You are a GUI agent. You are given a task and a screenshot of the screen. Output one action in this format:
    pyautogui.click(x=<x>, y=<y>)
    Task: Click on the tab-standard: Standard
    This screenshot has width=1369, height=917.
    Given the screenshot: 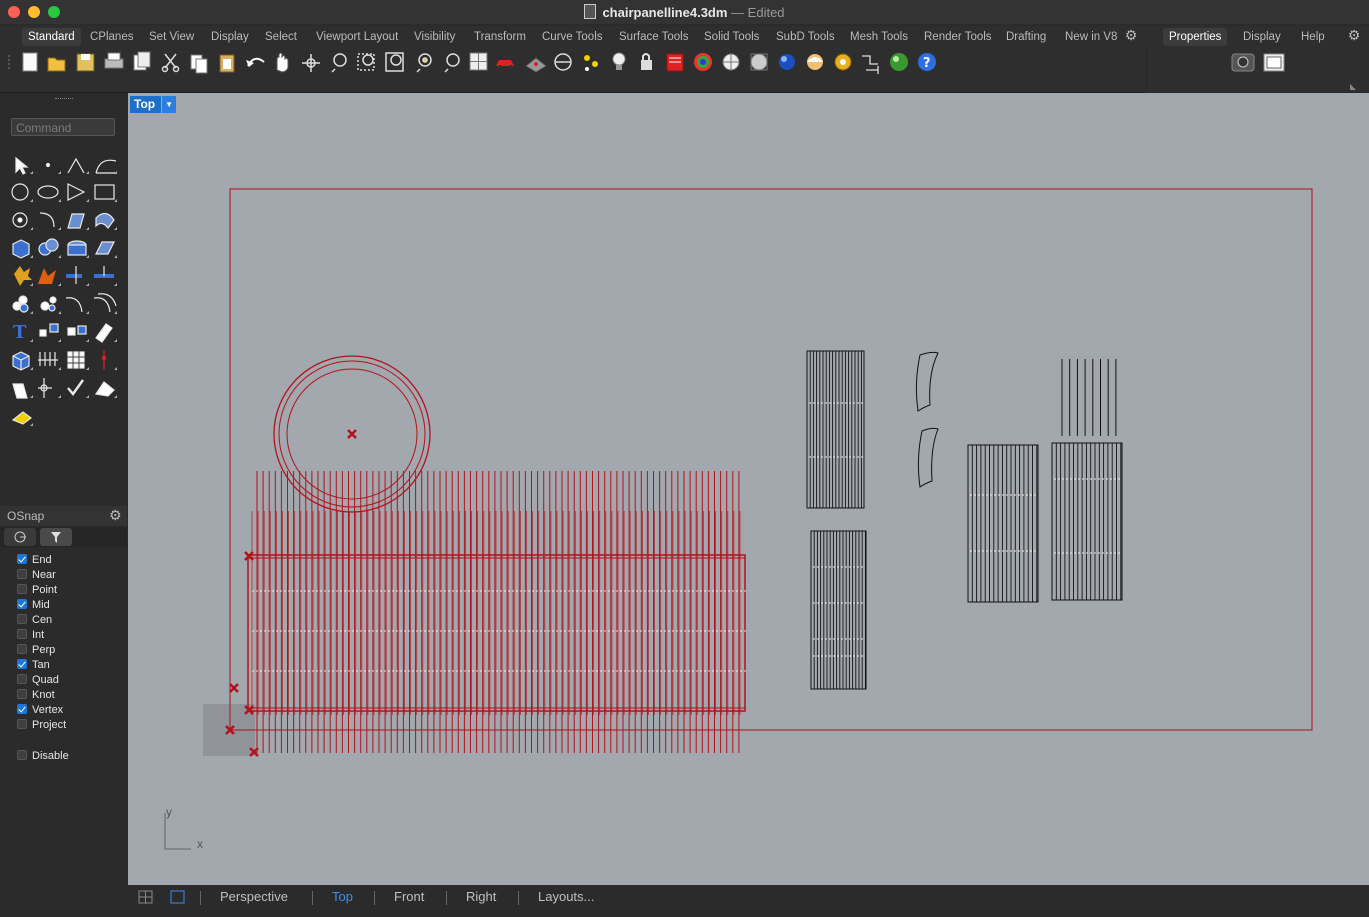 What is the action you would take?
    pyautogui.click(x=51, y=37)
    